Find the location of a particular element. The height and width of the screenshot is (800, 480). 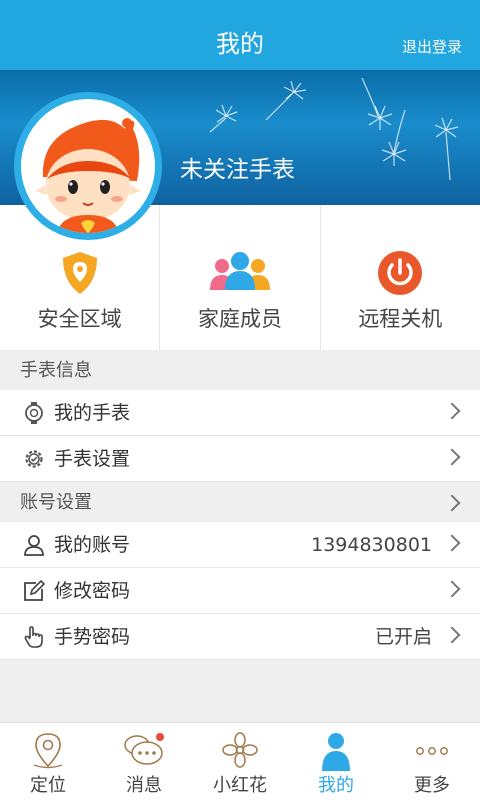

safe-zone-label: 安全区域 is located at coordinates (79, 319).